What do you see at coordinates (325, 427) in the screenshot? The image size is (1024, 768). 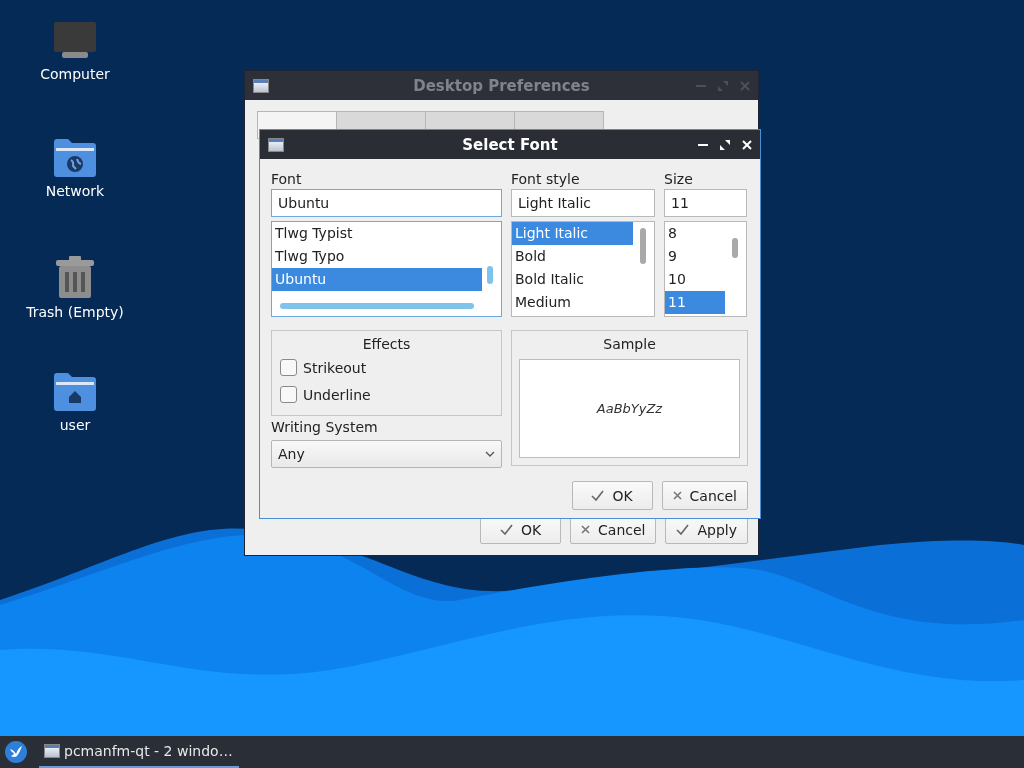 I see `field-label: Writing System` at bounding box center [325, 427].